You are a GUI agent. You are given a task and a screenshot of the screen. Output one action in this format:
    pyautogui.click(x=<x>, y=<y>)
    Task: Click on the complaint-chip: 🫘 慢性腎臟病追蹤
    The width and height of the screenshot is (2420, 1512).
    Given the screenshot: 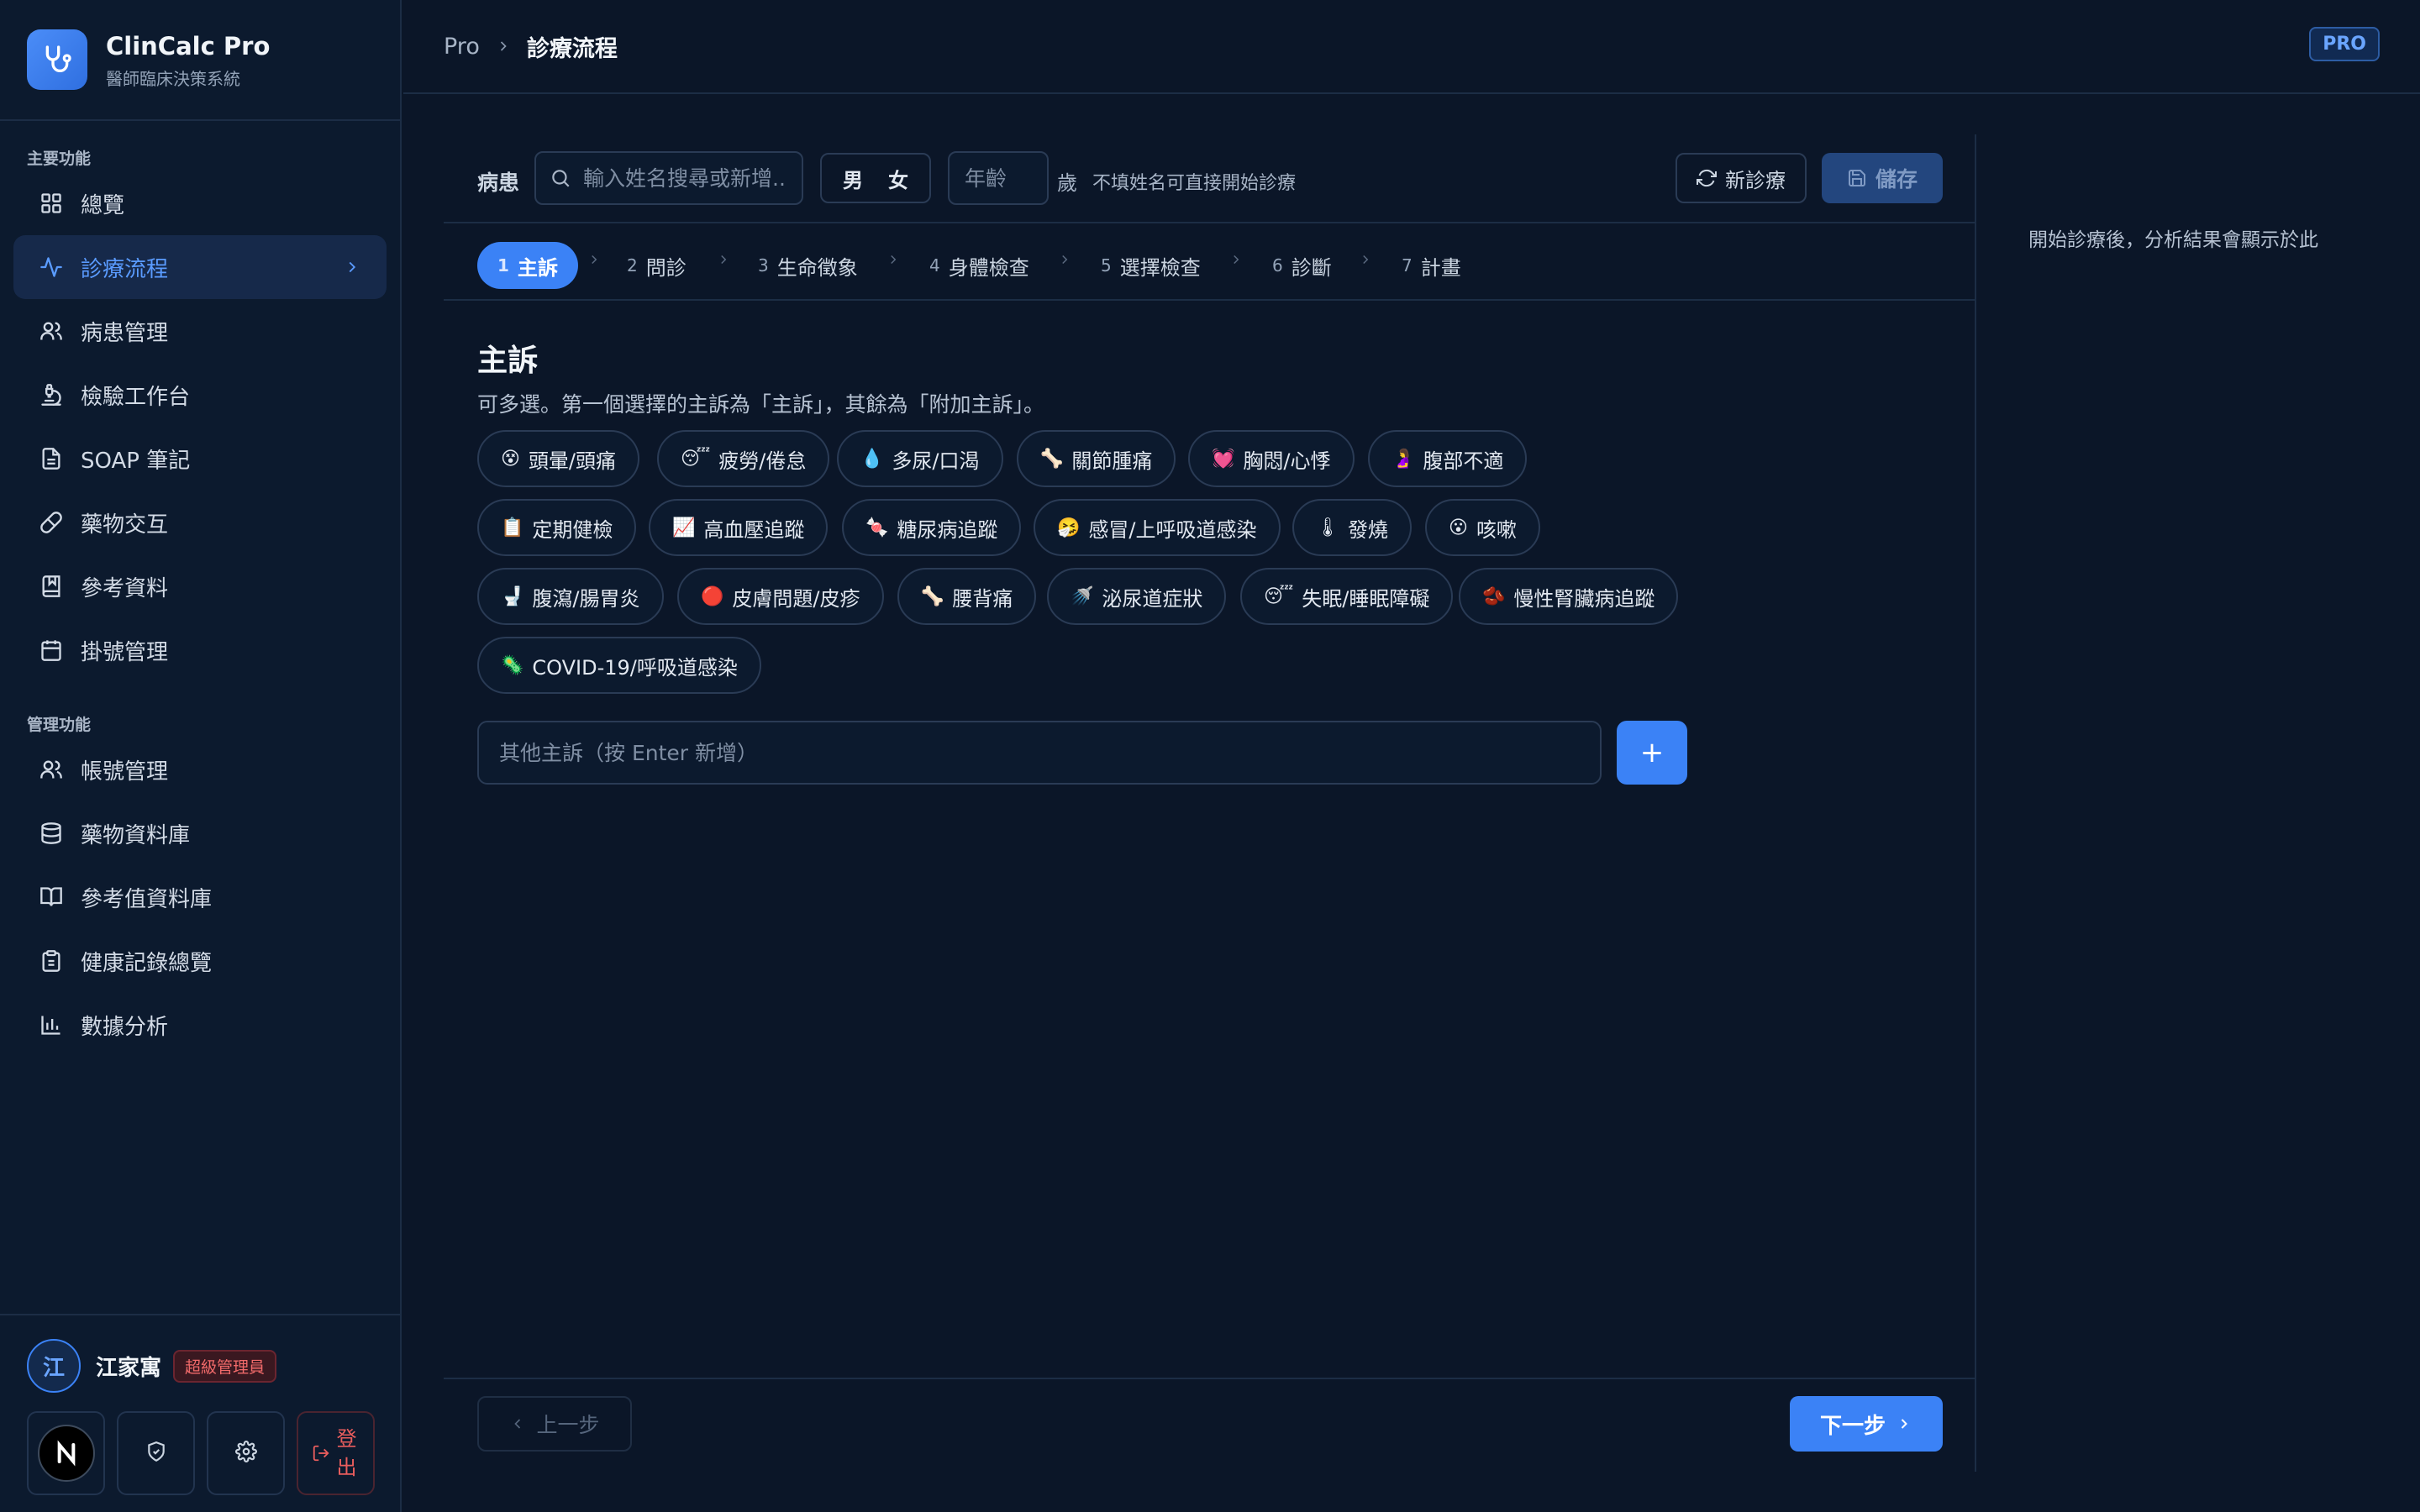 What is the action you would take?
    pyautogui.click(x=1569, y=596)
    